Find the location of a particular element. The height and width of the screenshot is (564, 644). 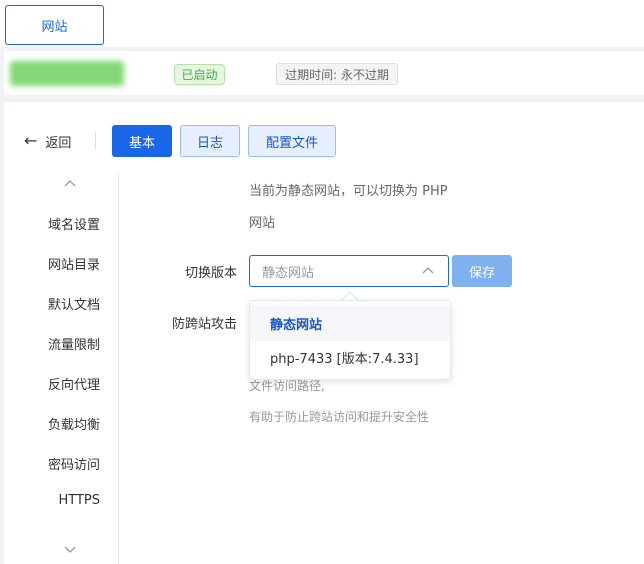

sidebar-item-reverse-proxy: 反向代理 is located at coordinates (55, 383).